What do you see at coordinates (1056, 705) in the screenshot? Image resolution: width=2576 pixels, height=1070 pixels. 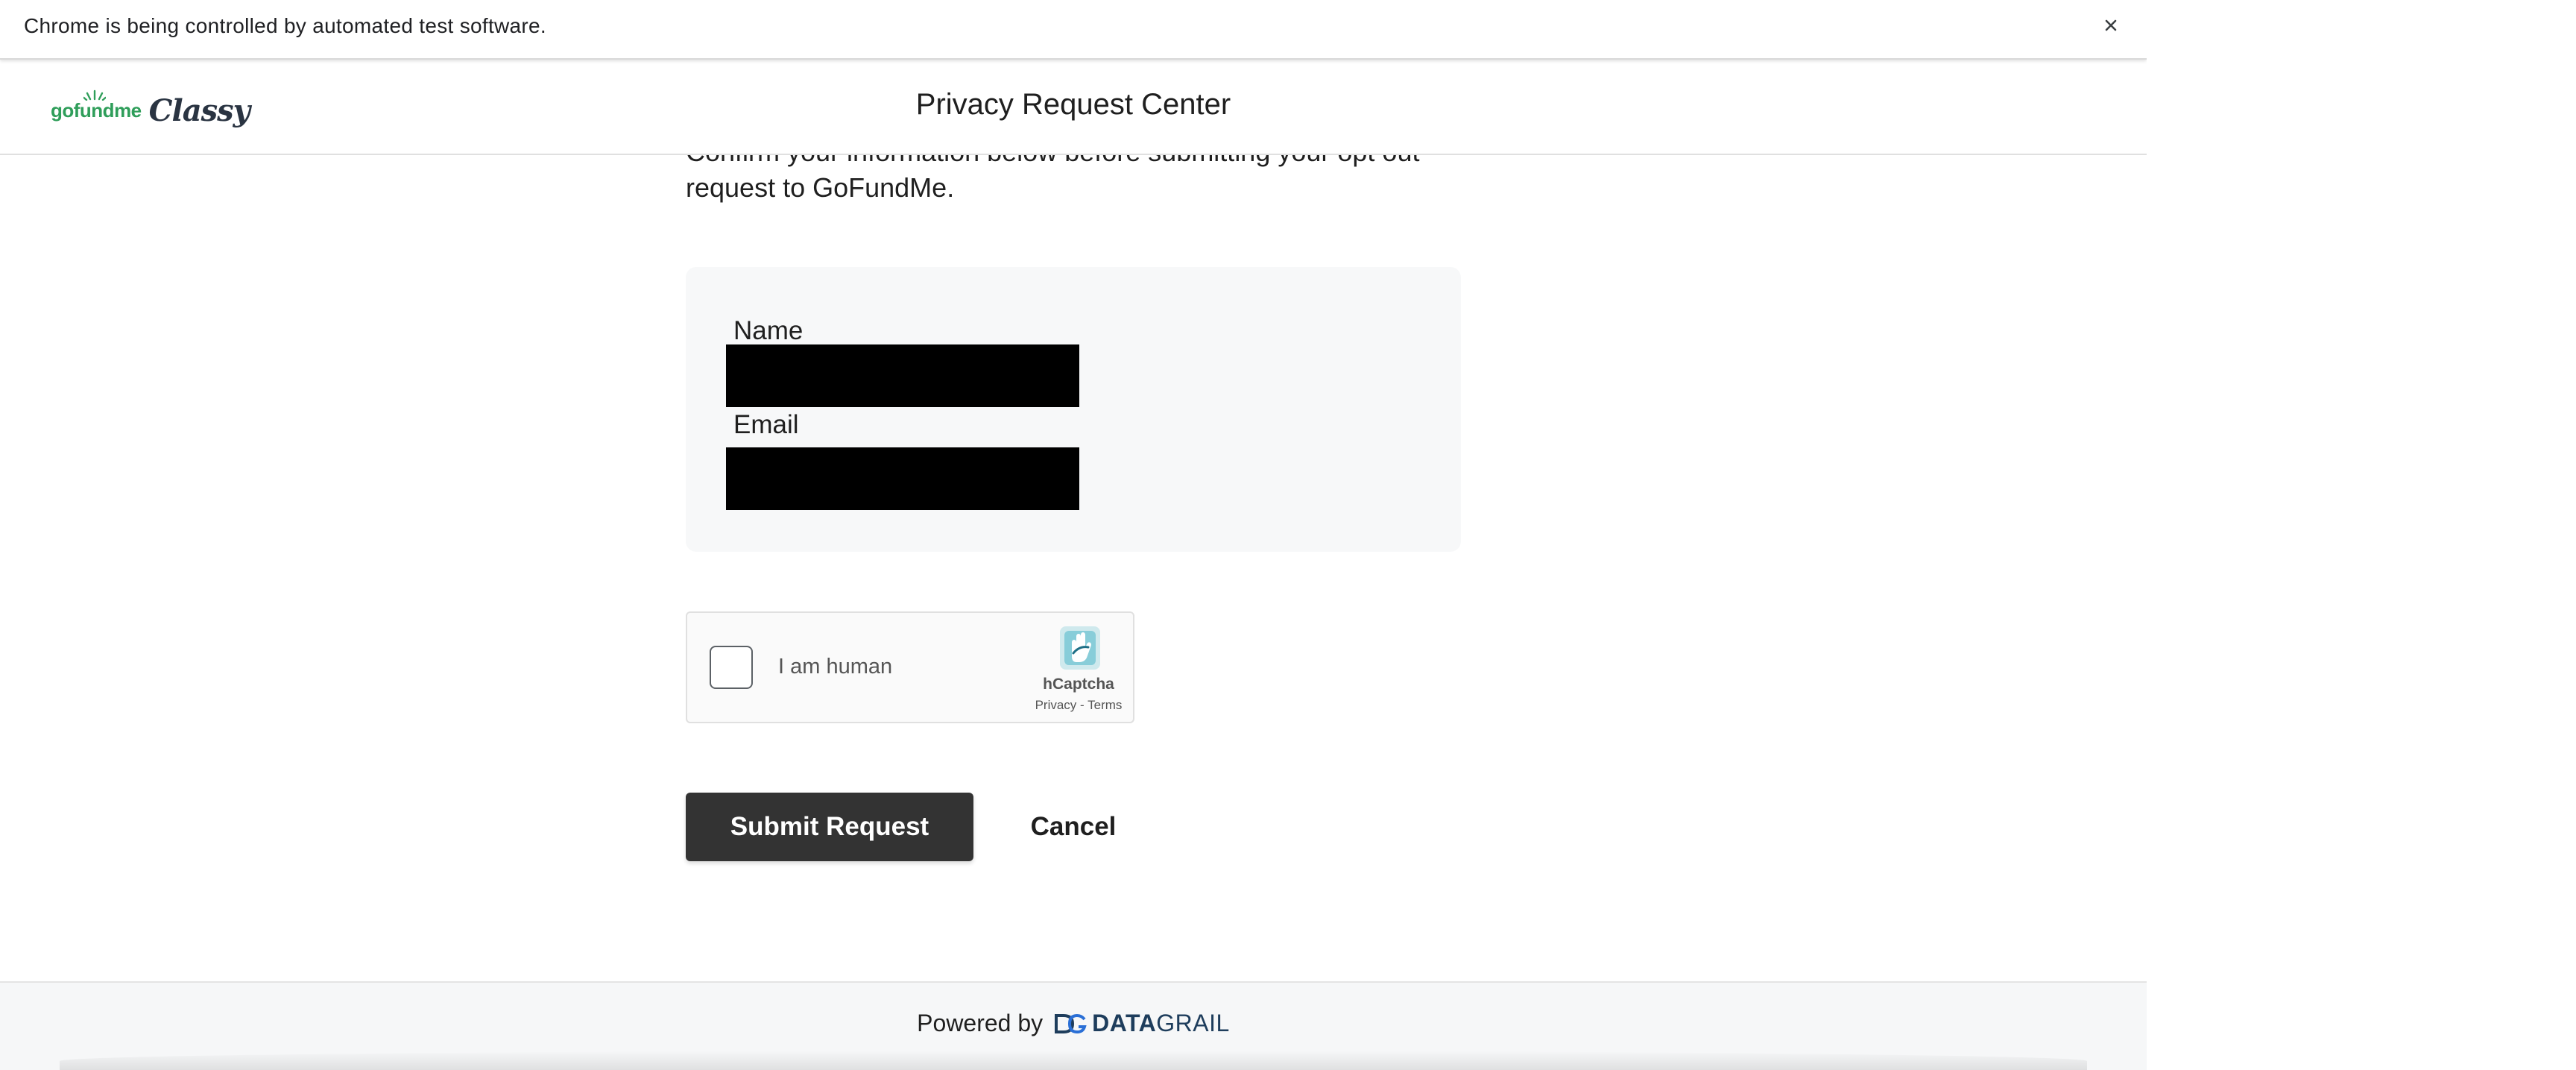 I see `captcha-privacy-link: Privacy` at bounding box center [1056, 705].